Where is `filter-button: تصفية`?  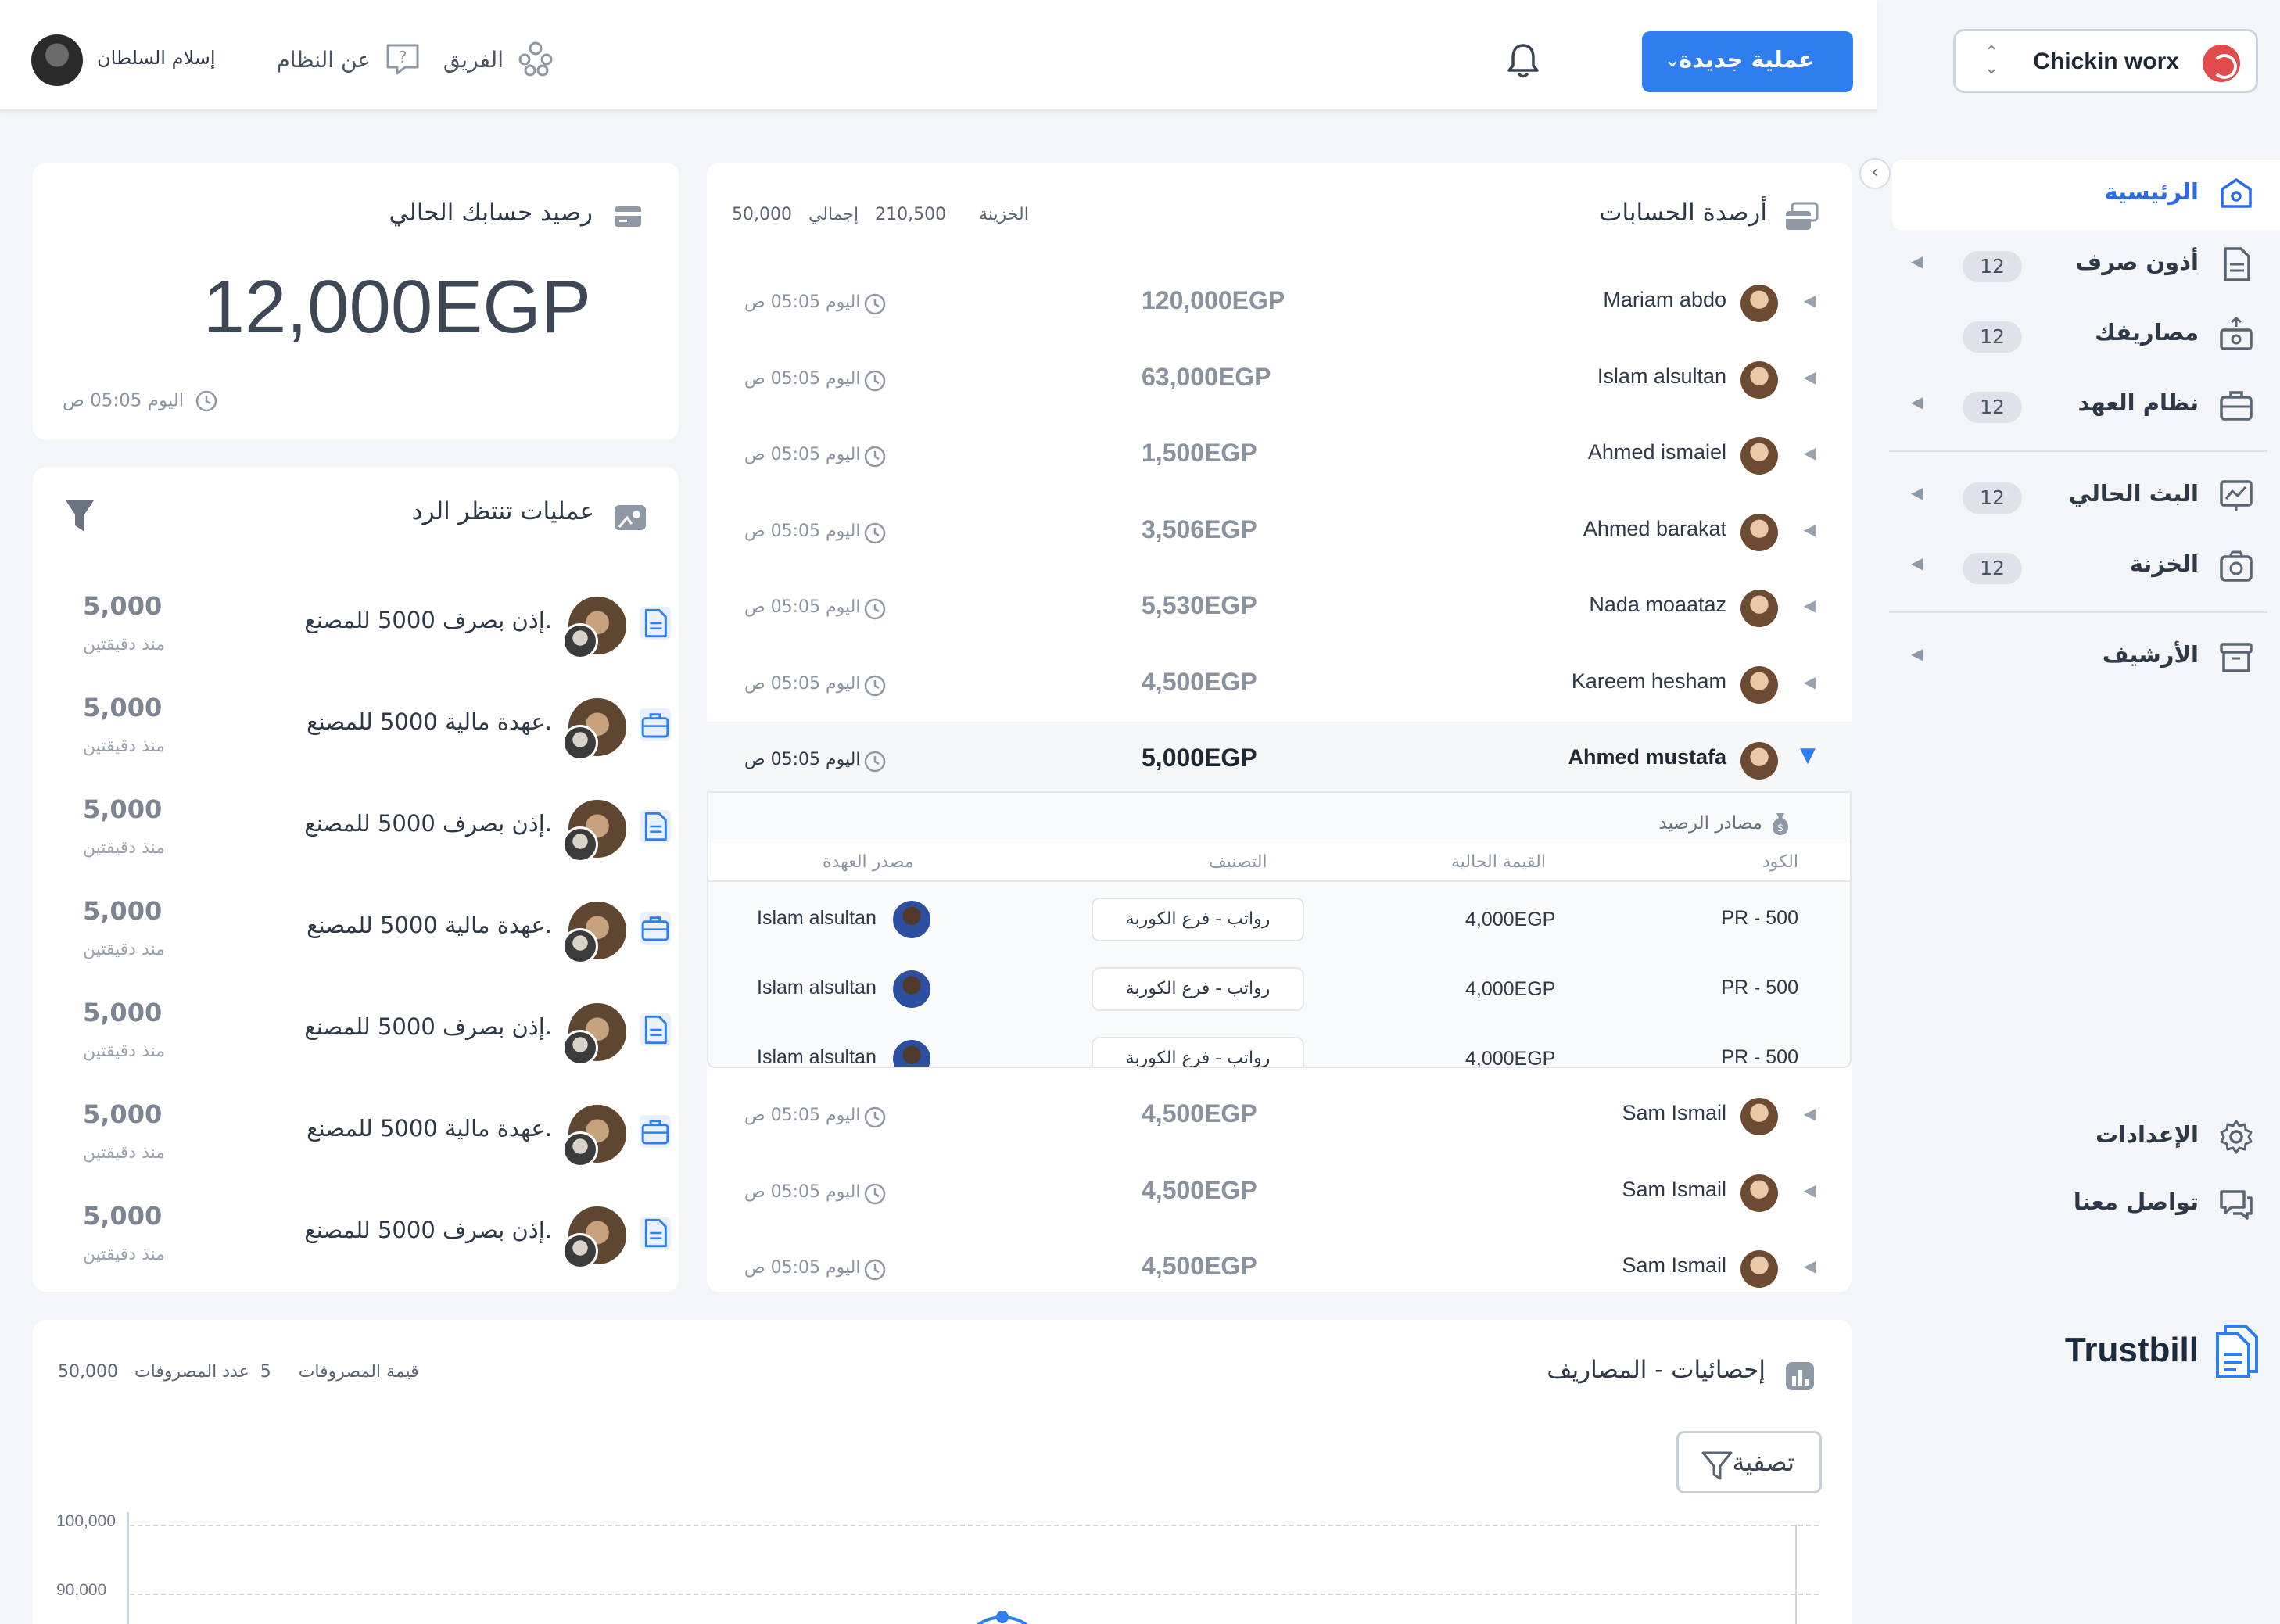
filter-button: تصفية is located at coordinates (1749, 1462).